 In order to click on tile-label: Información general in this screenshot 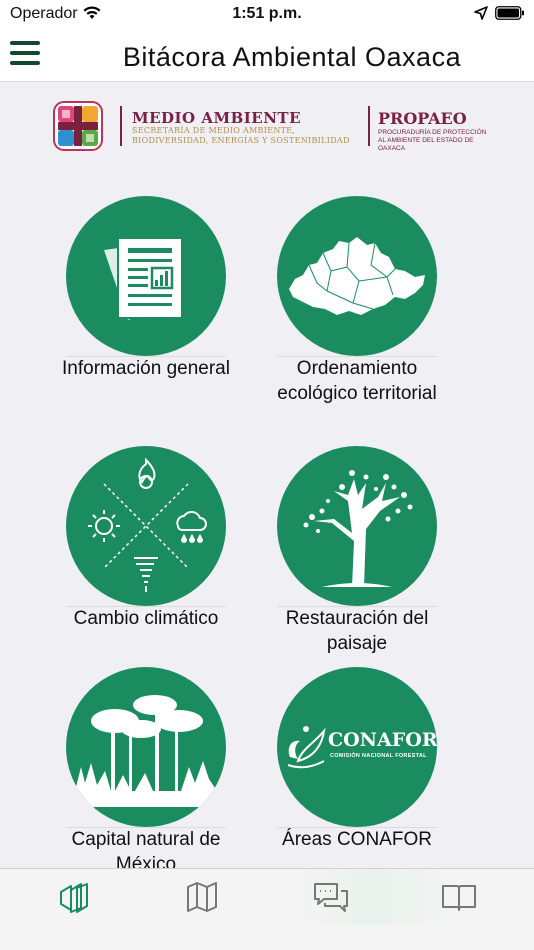, I will do `click(146, 368)`.